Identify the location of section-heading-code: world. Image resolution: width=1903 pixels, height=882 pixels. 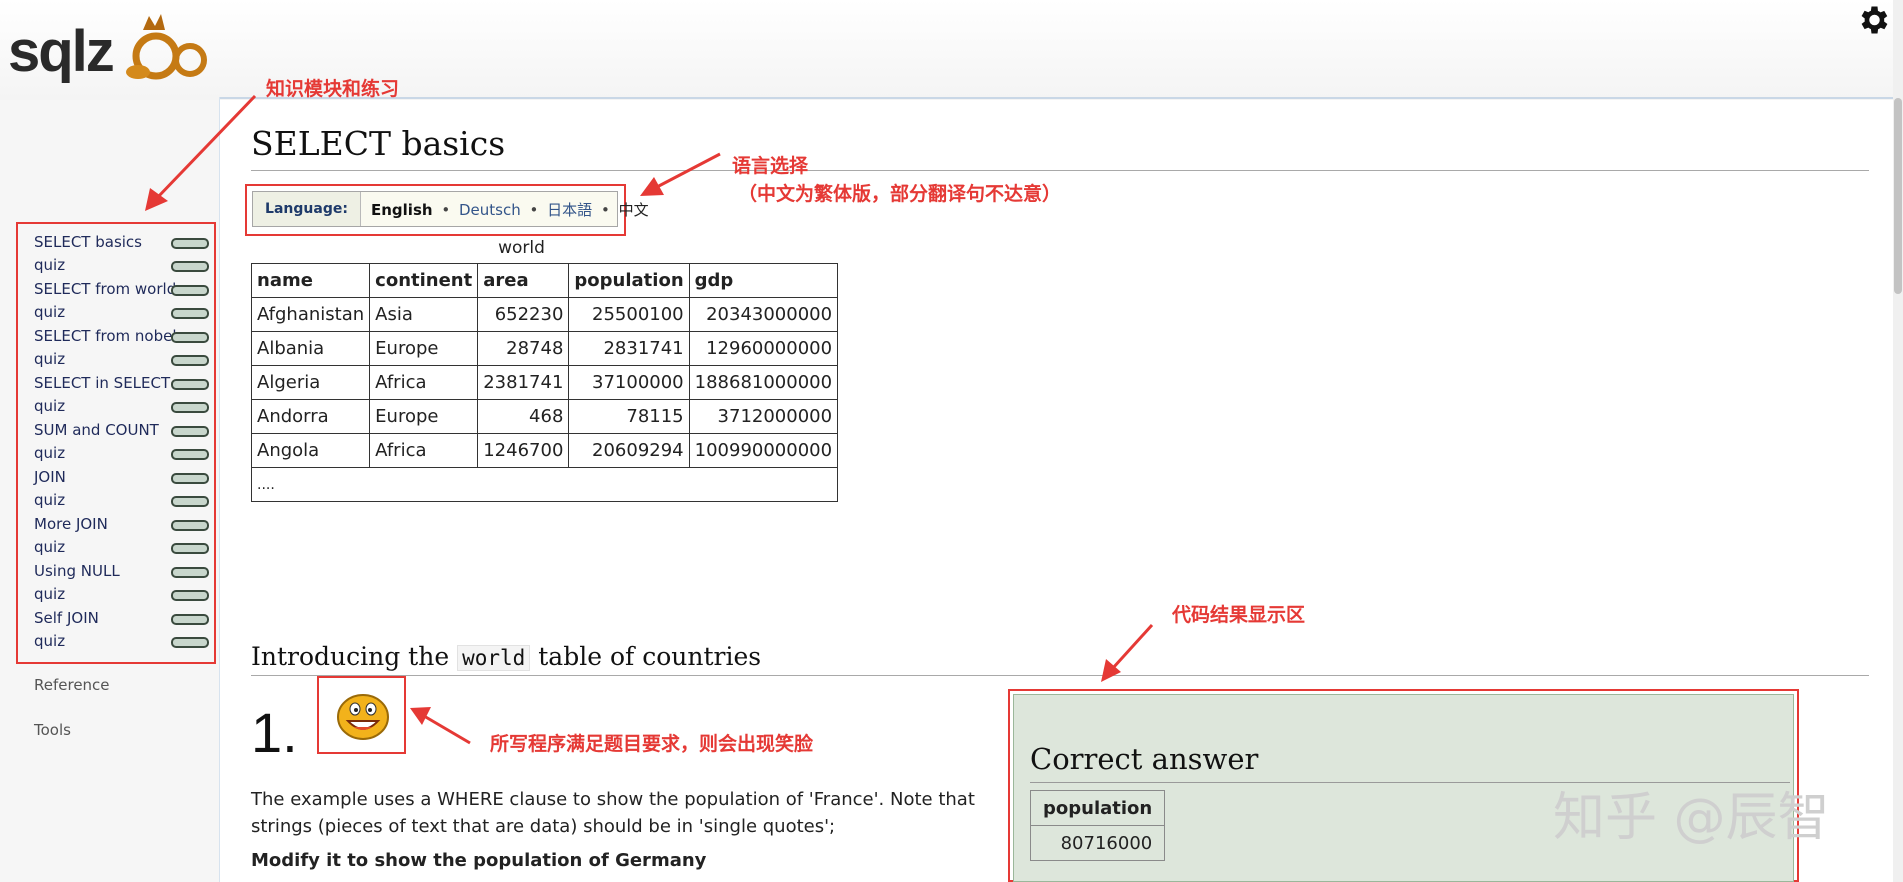
(494, 658).